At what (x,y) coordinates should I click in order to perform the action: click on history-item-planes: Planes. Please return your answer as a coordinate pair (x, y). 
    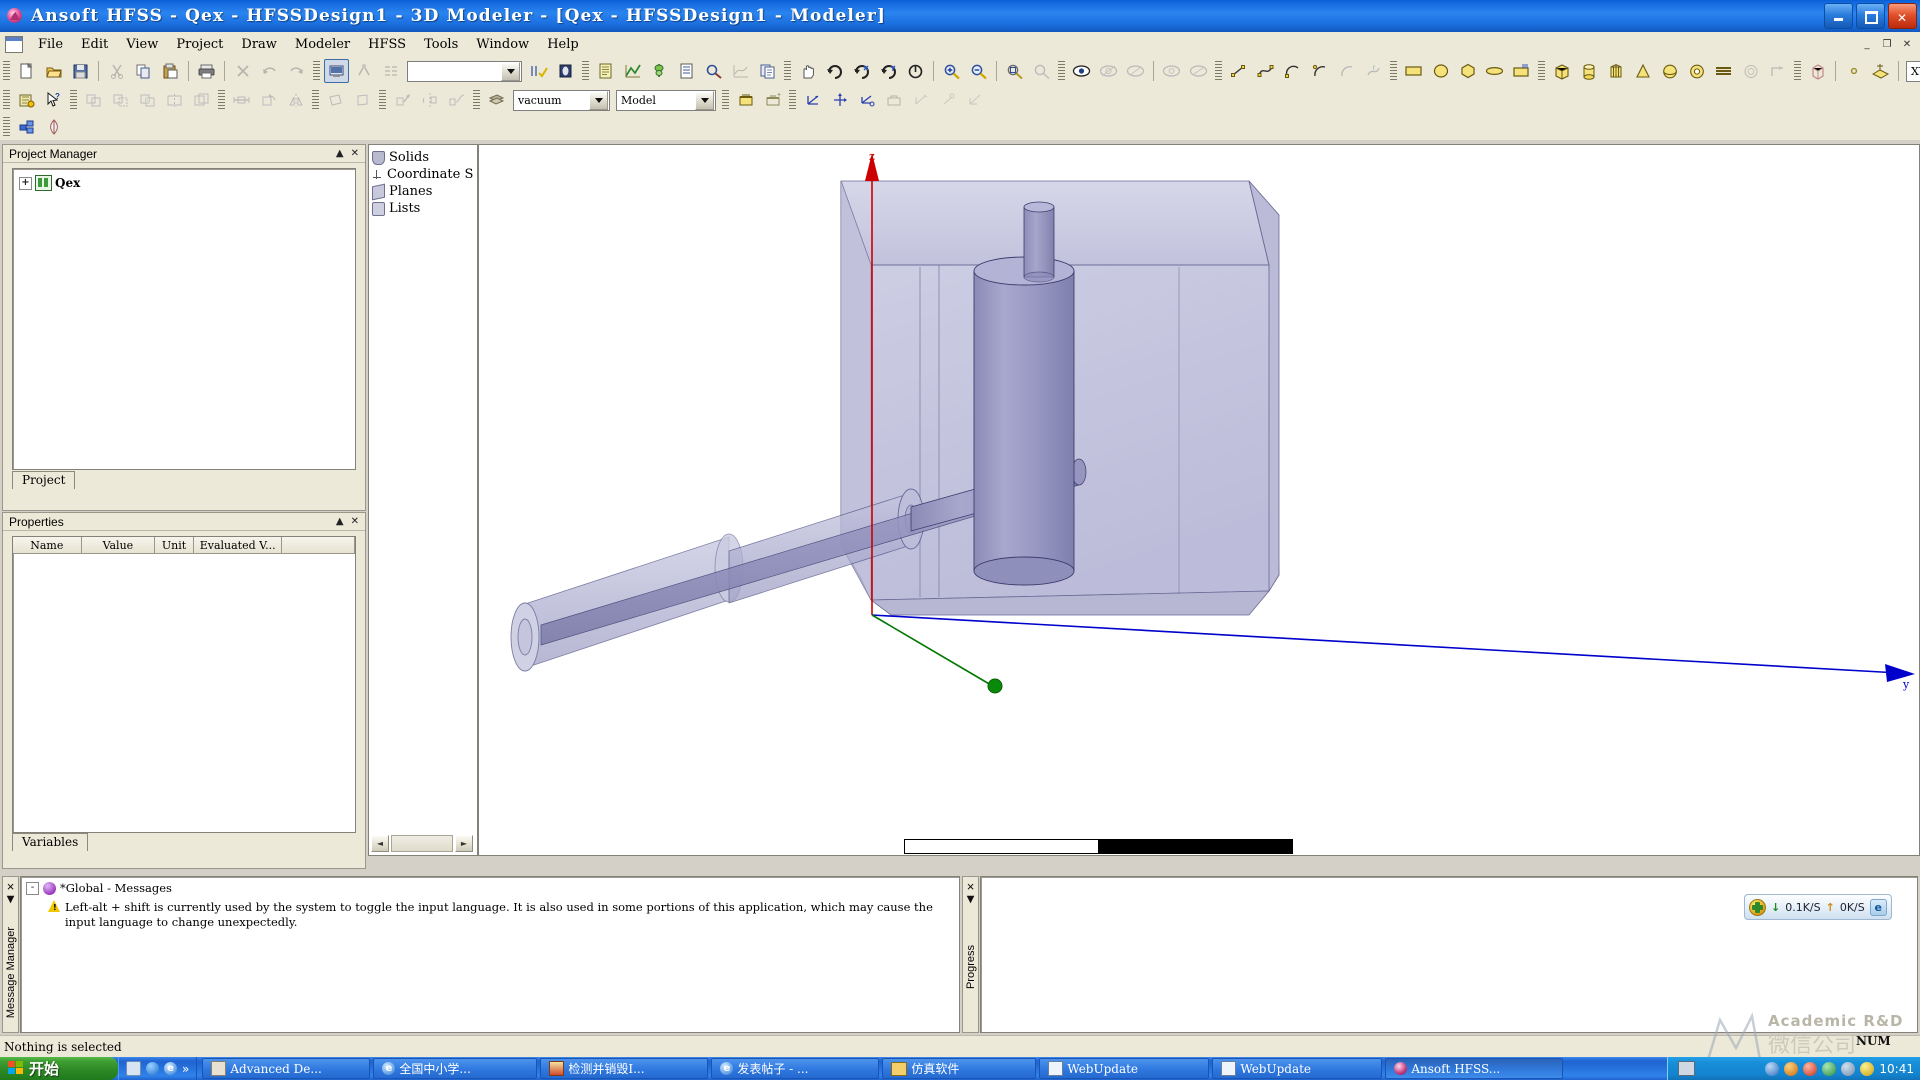
    Looking at the image, I should click on (423, 191).